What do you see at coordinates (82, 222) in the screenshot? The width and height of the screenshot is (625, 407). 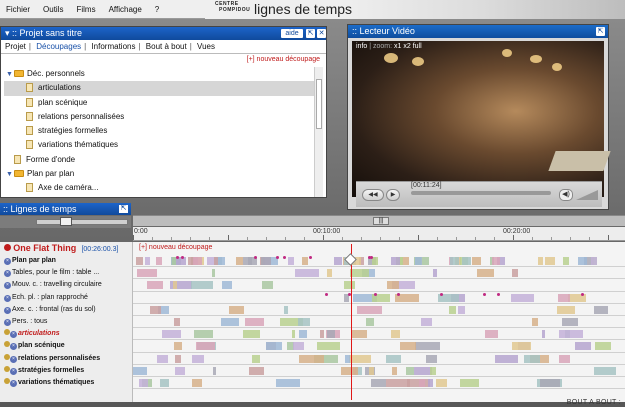 I see `zoom-slider` at bounding box center [82, 222].